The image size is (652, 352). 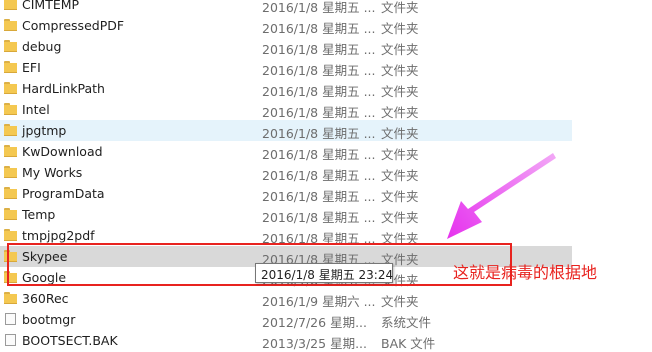 I want to click on date-tooltip: 2016/1/8 星期五 23:24, so click(x=324, y=273).